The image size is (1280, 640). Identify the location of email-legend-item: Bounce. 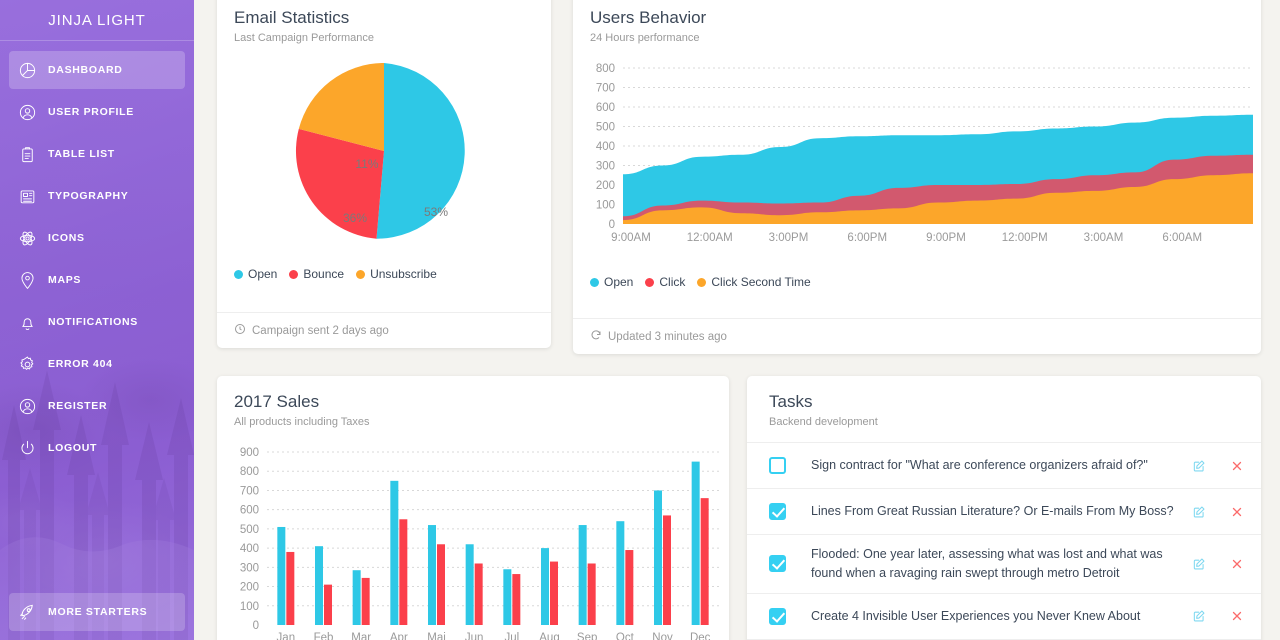
(316, 274).